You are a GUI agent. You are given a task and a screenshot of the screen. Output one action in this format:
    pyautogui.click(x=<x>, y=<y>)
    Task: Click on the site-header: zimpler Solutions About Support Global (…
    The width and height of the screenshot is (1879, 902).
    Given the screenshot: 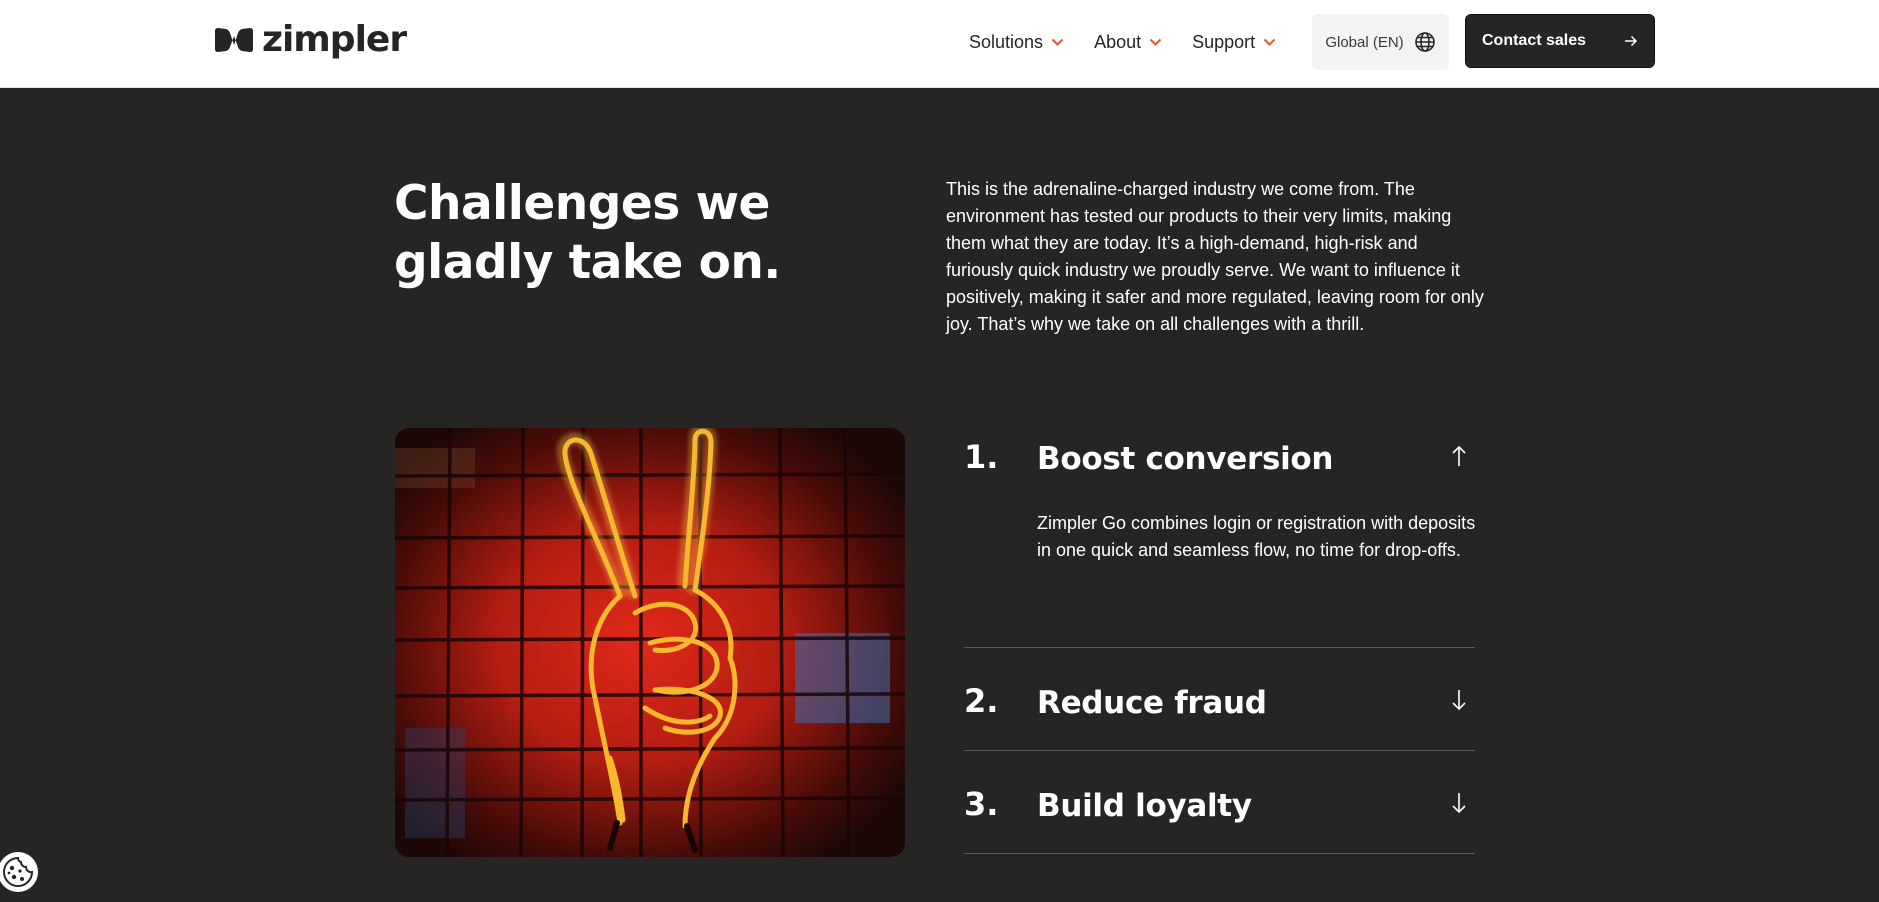 What is the action you would take?
    pyautogui.click(x=939, y=44)
    